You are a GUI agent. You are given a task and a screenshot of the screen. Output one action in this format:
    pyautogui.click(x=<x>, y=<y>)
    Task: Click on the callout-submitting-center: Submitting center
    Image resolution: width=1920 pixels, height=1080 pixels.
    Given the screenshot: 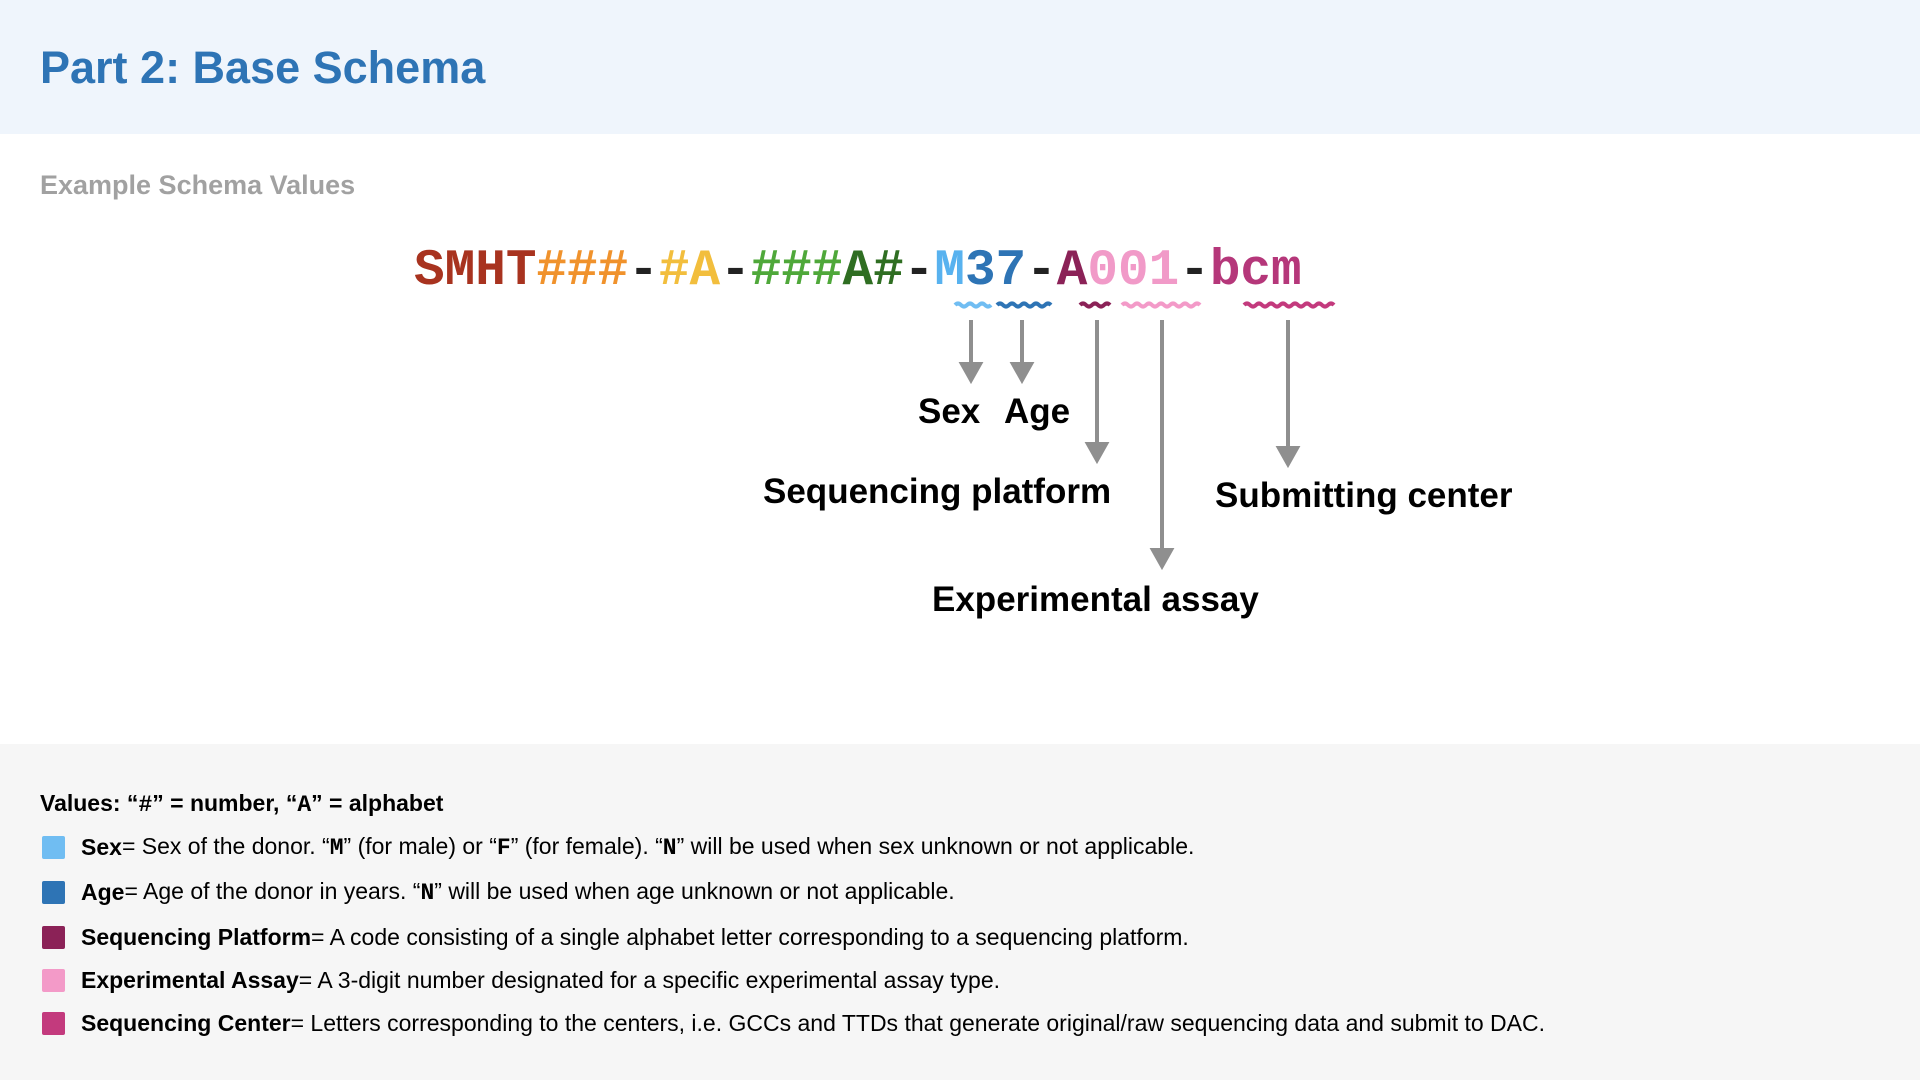 What is the action you would take?
    pyautogui.click(x=1364, y=495)
    